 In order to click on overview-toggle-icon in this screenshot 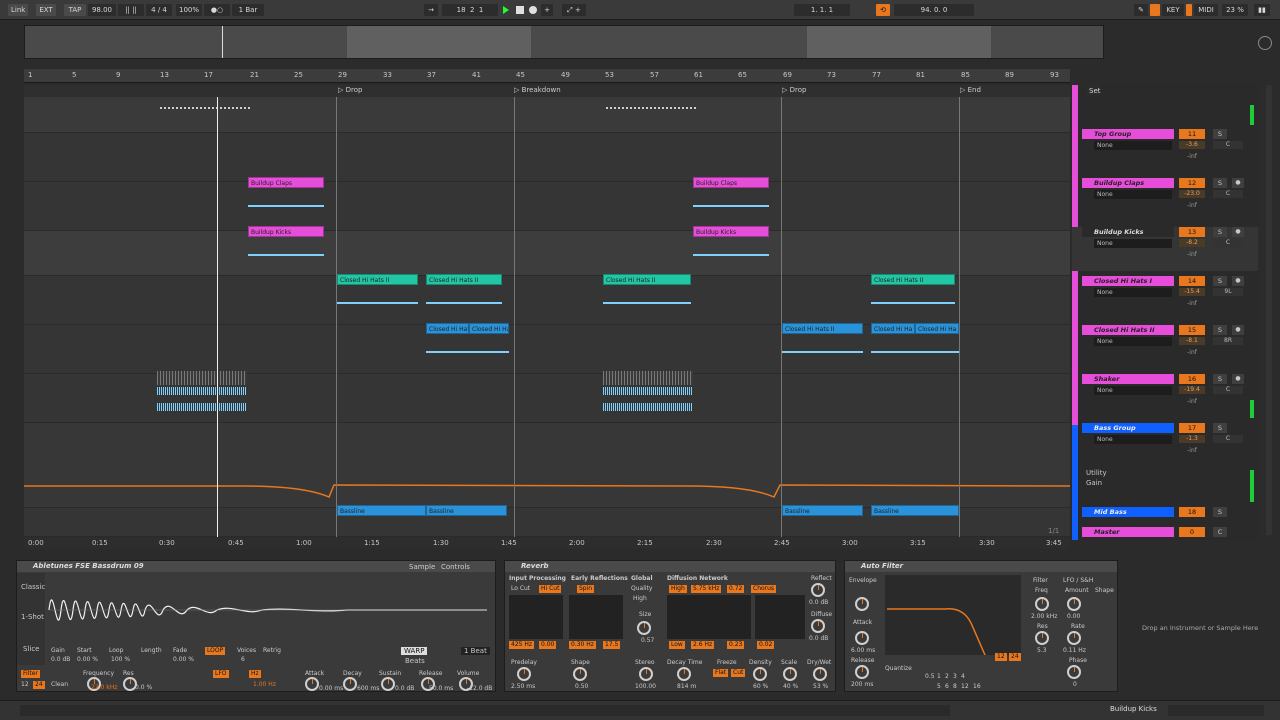, I will do `click(1265, 43)`.